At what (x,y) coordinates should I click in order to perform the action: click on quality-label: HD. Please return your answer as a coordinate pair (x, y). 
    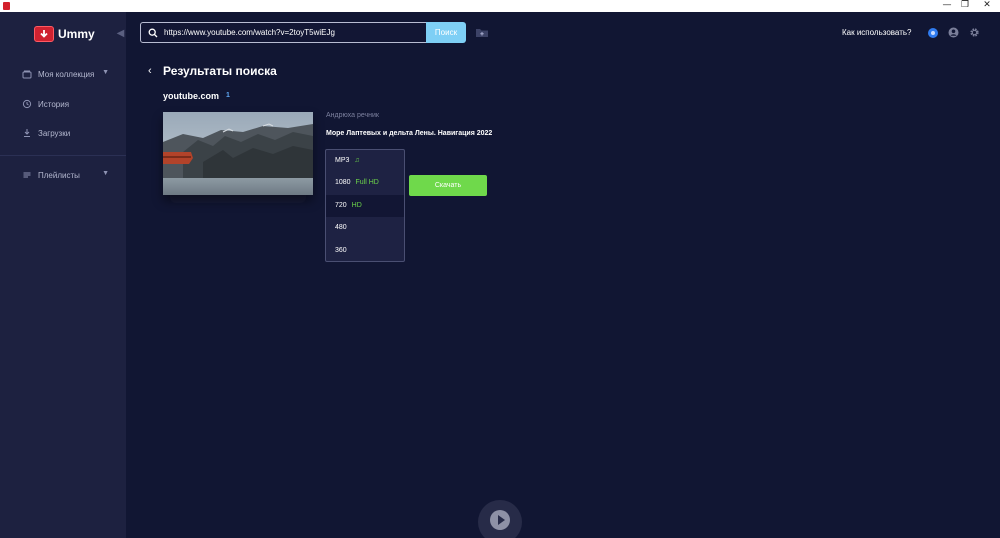
    Looking at the image, I should click on (356, 205).